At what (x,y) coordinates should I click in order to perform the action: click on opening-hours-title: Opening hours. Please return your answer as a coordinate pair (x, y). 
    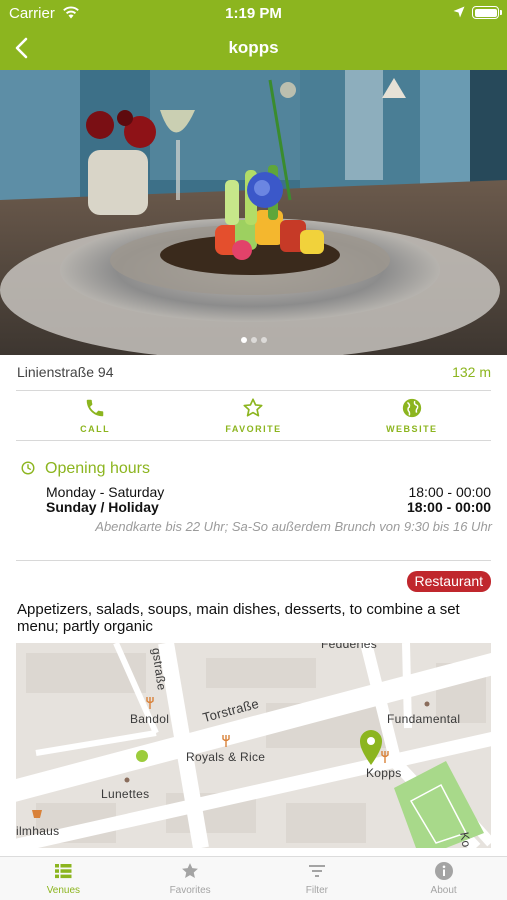
    Looking at the image, I should click on (97, 468).